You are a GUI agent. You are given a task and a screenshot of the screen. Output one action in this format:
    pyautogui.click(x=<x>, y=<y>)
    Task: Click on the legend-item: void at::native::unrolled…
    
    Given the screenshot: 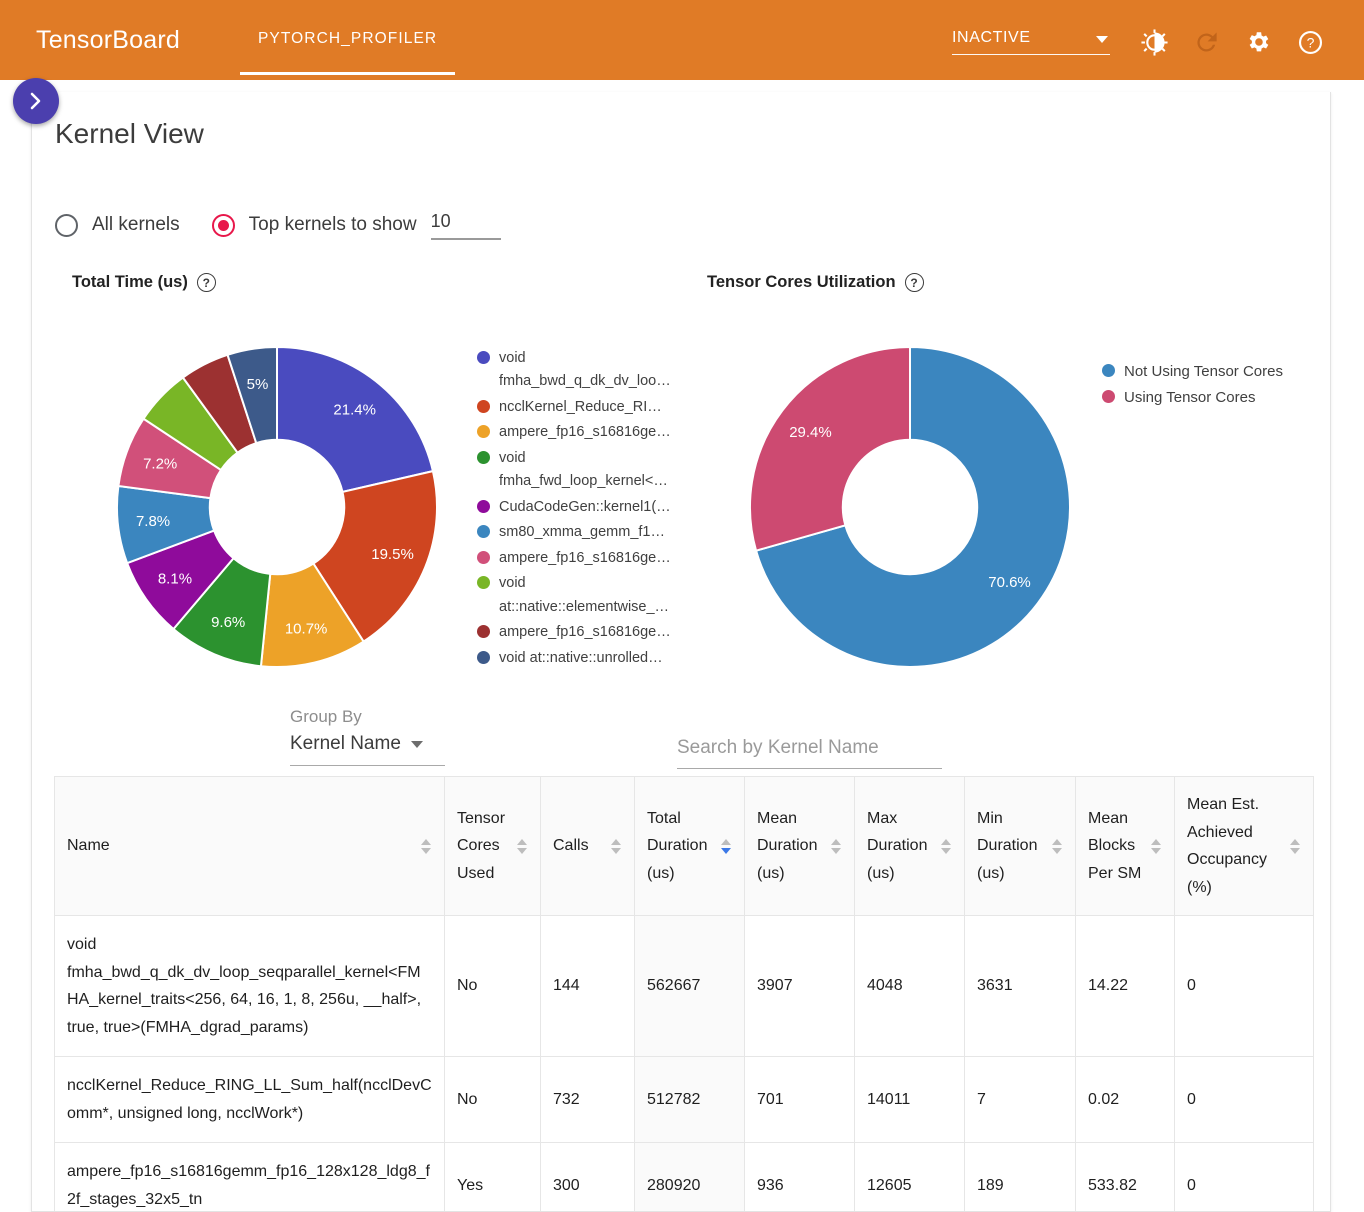 What is the action you would take?
    pyautogui.click(x=584, y=658)
    